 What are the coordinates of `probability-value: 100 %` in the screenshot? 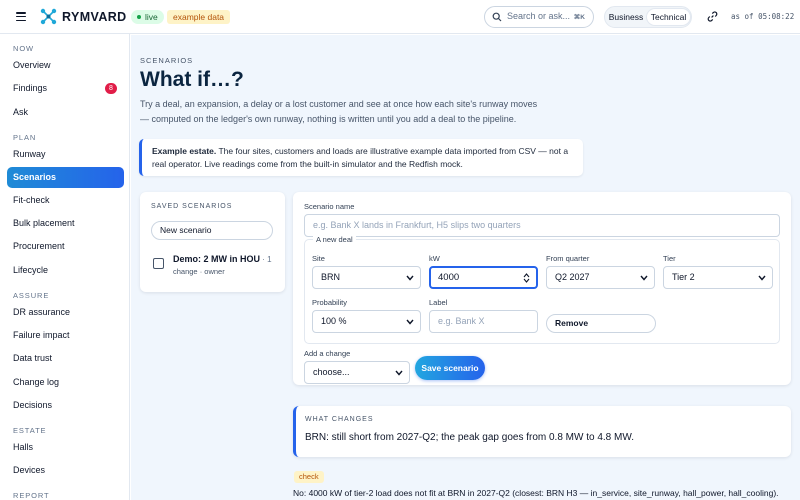 It's located at (334, 321).